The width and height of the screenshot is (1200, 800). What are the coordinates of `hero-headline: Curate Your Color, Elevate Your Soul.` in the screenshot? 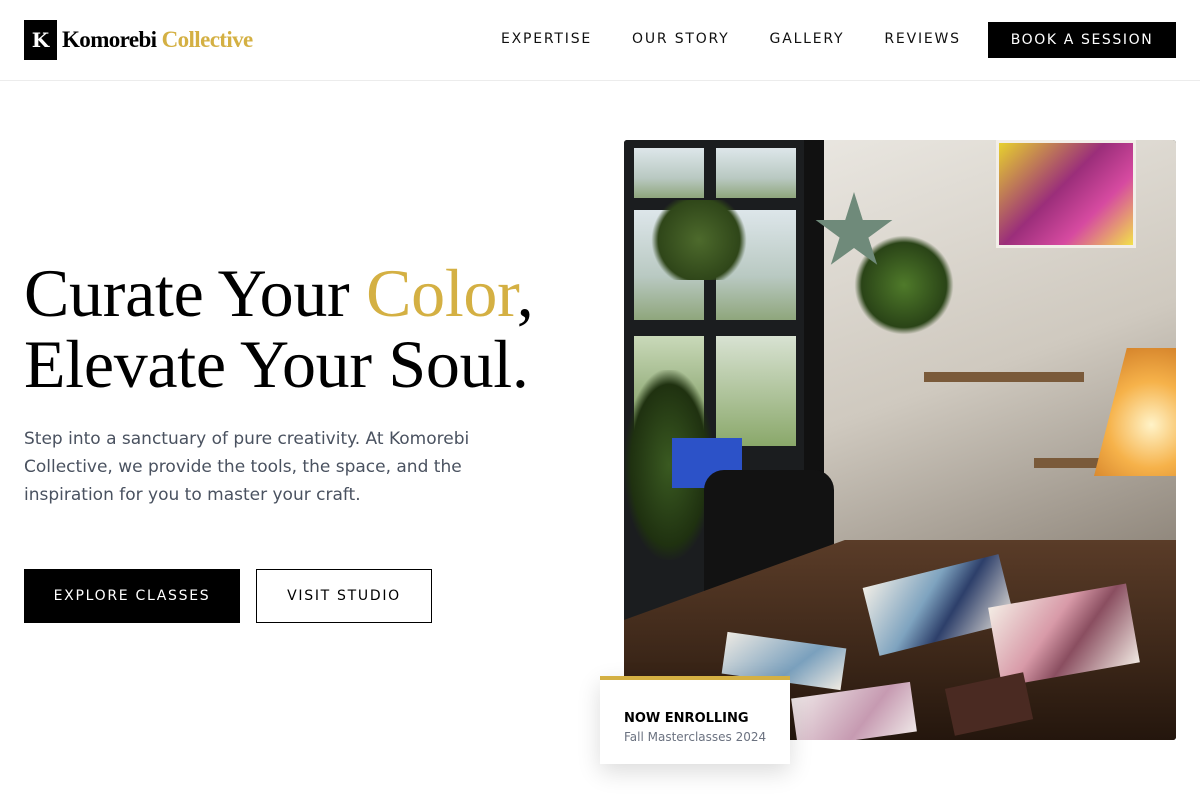 It's located at (279, 328).